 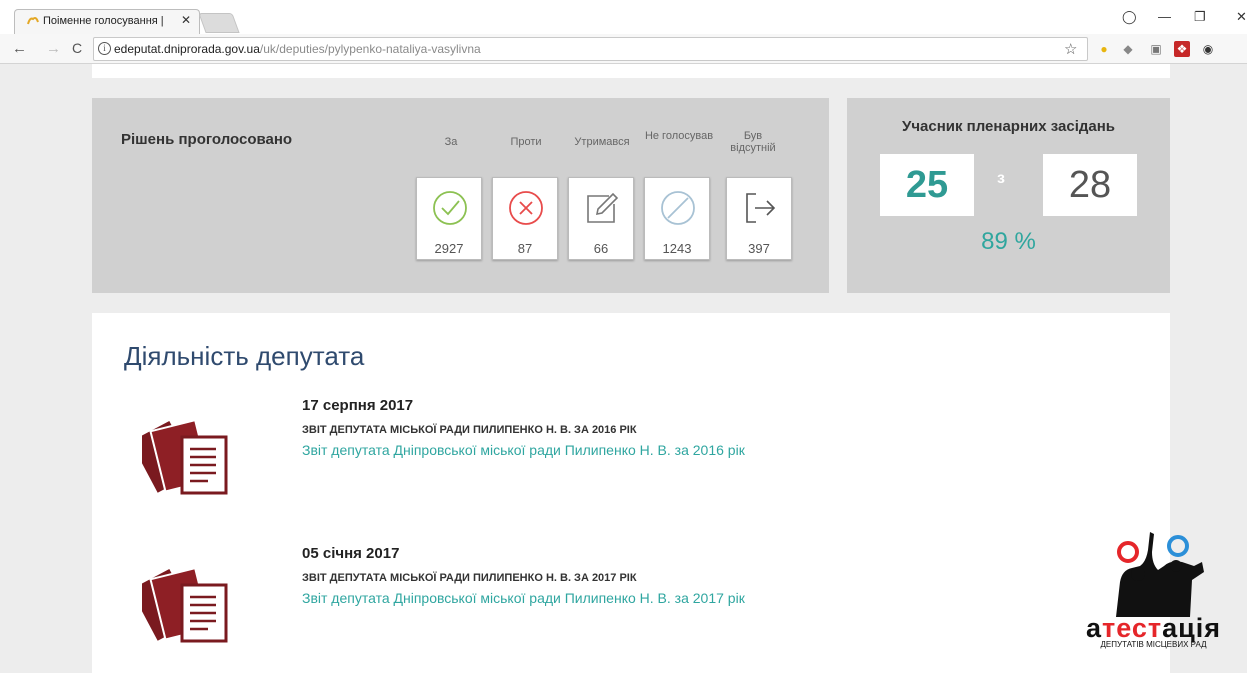 I want to click on check-circle-icon, so click(x=450, y=208).